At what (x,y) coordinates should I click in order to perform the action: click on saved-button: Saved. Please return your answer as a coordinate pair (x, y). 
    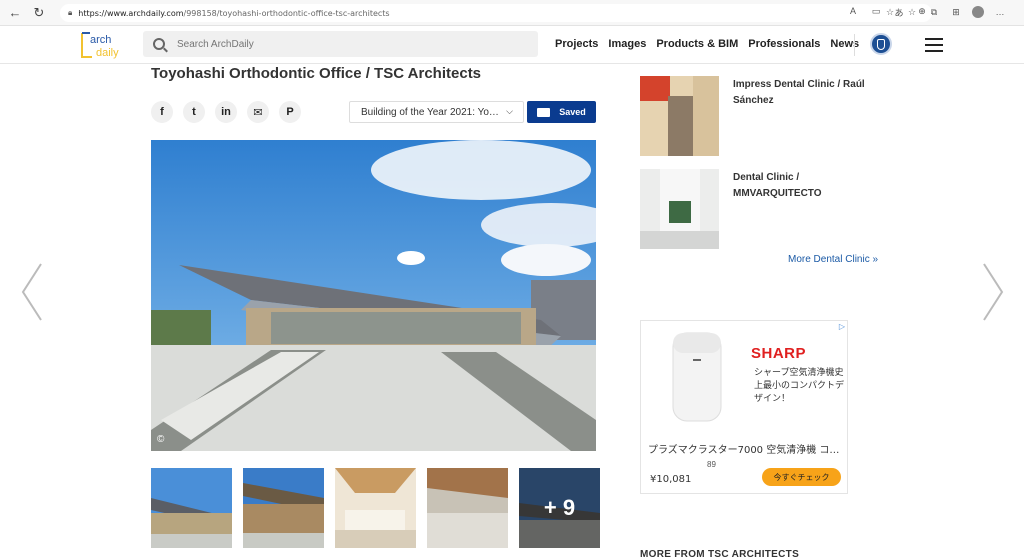
    Looking at the image, I should click on (561, 112).